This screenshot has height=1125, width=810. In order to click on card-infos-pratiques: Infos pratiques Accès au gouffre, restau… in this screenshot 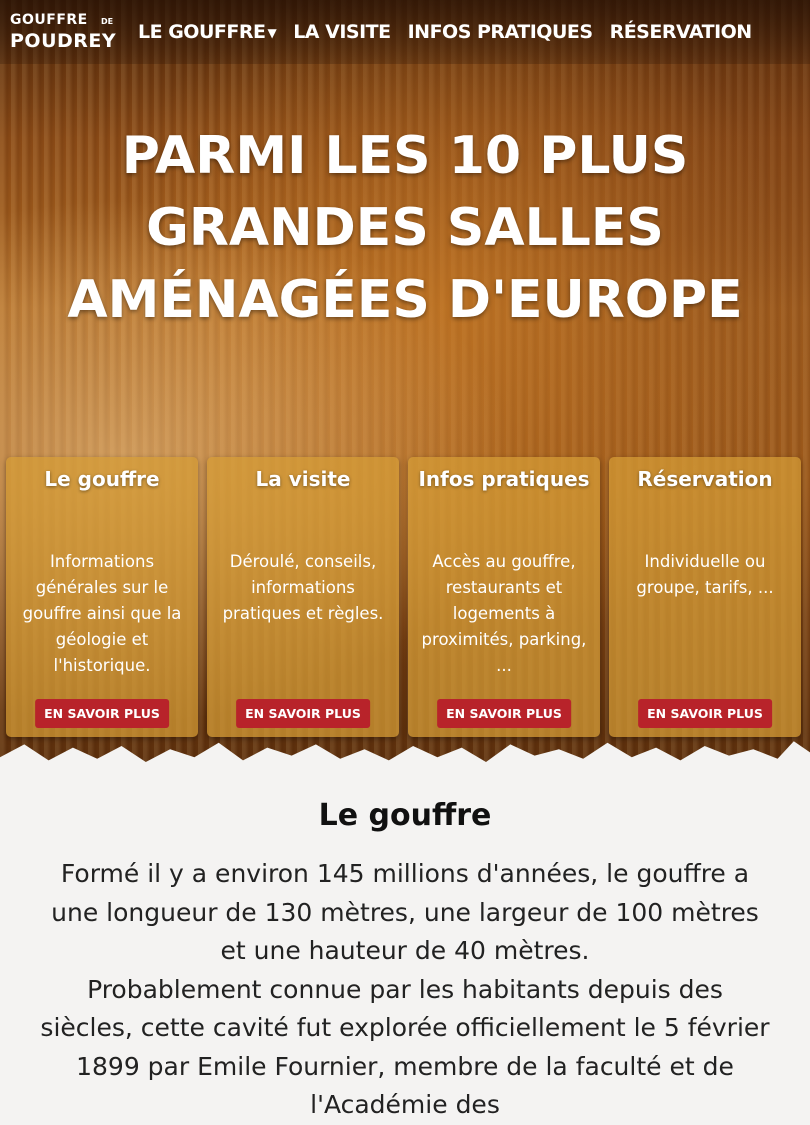, I will do `click(504, 597)`.